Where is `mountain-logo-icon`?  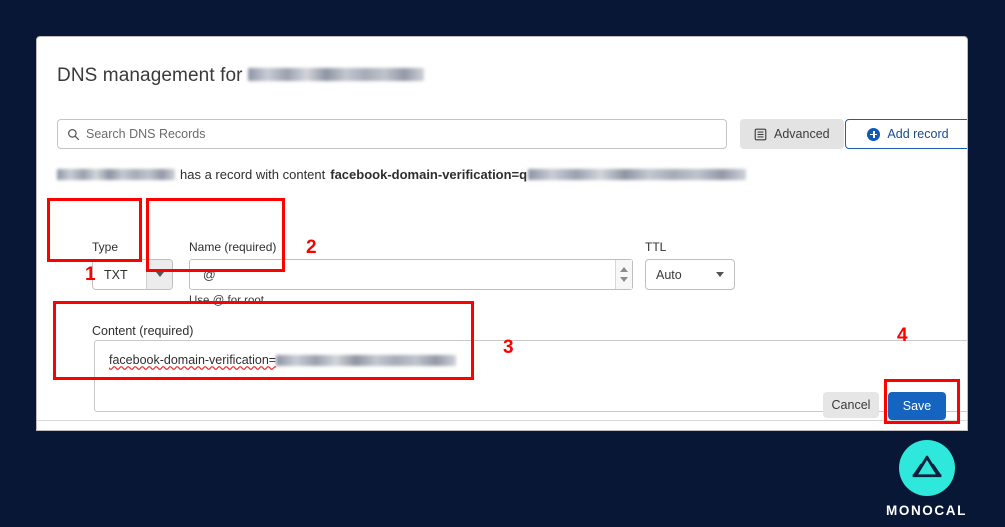 mountain-logo-icon is located at coordinates (926, 466).